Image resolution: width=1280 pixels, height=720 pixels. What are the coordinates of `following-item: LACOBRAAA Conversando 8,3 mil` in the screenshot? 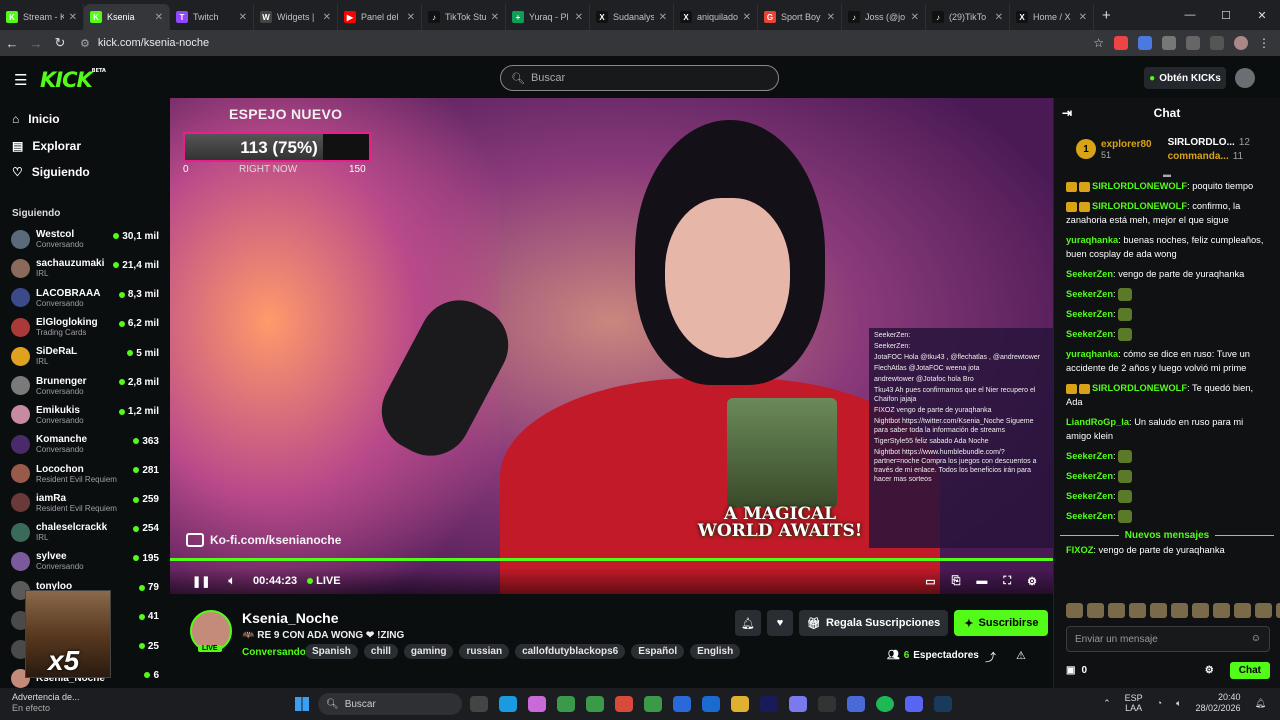 It's located at (85, 297).